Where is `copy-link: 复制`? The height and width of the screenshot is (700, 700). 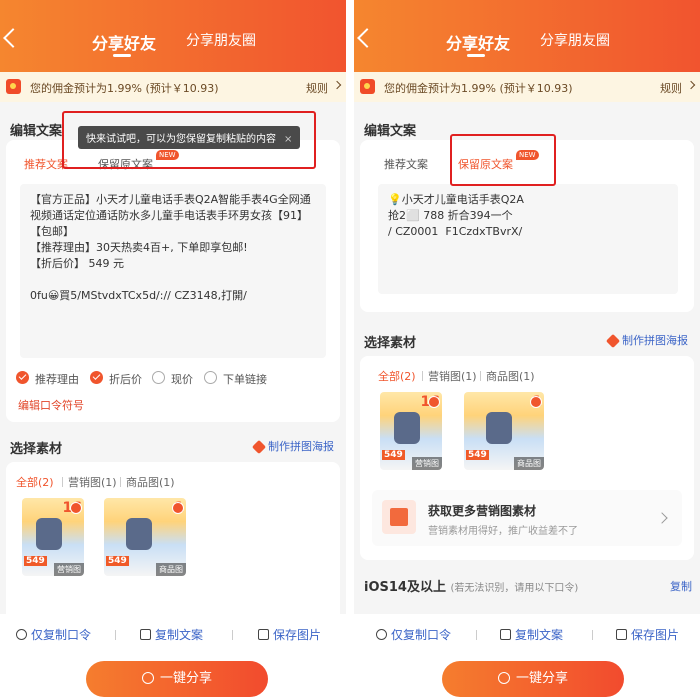 copy-link: 复制 is located at coordinates (681, 586).